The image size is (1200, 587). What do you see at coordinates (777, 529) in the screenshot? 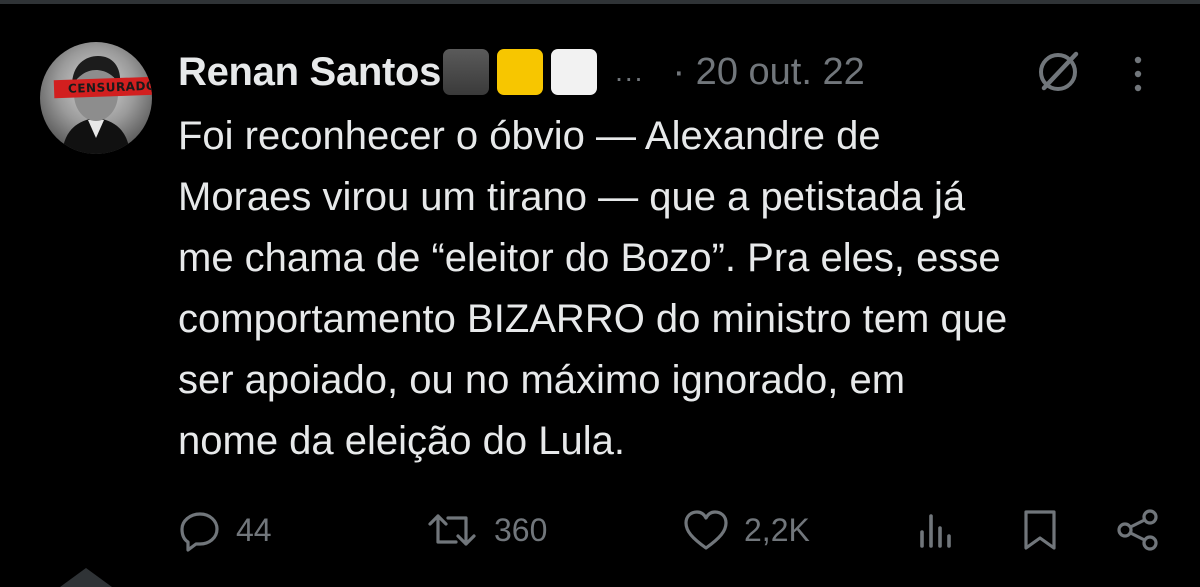
I see `like-count: 2,2K` at bounding box center [777, 529].